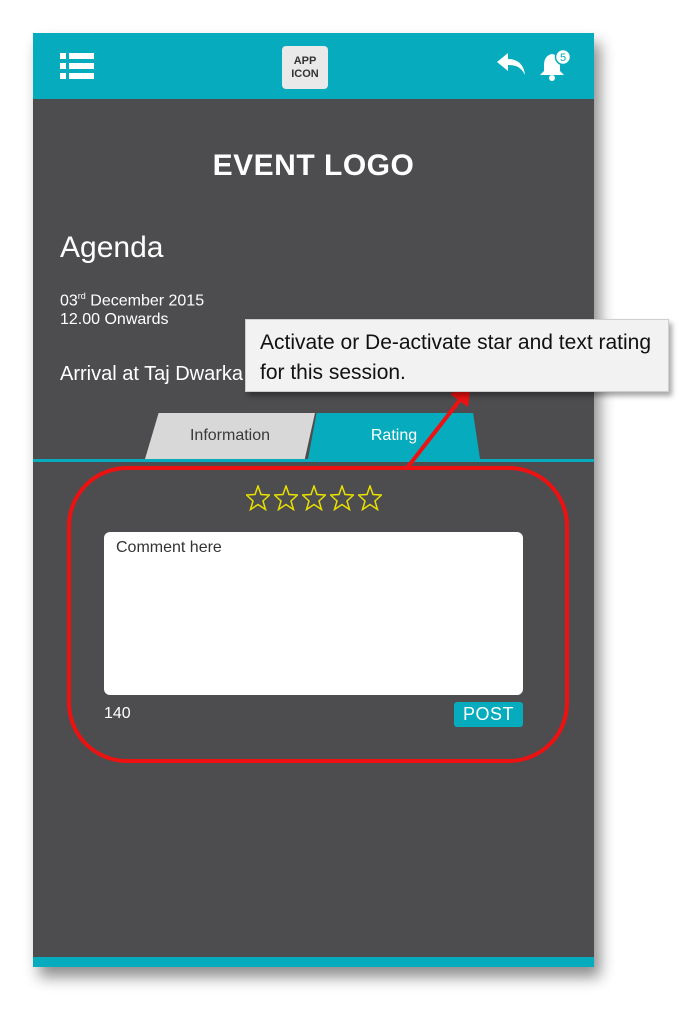  I want to click on bottom-bar, so click(313, 962).